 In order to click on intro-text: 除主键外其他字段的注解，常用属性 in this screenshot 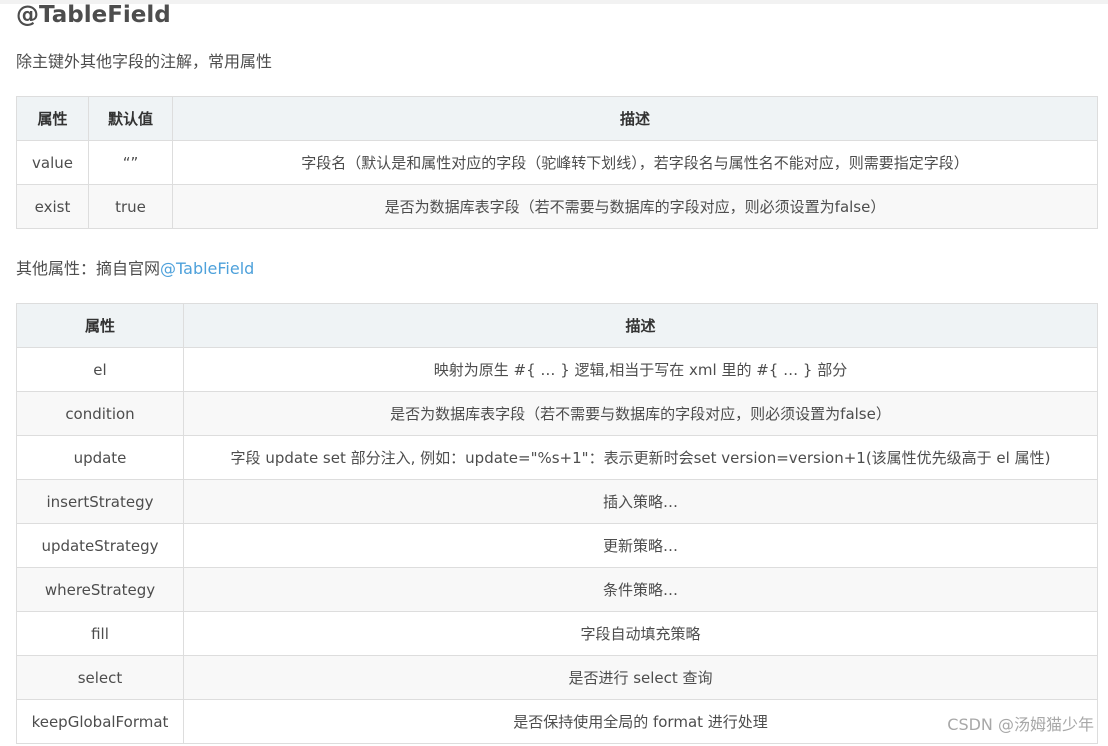, I will do `click(144, 61)`.